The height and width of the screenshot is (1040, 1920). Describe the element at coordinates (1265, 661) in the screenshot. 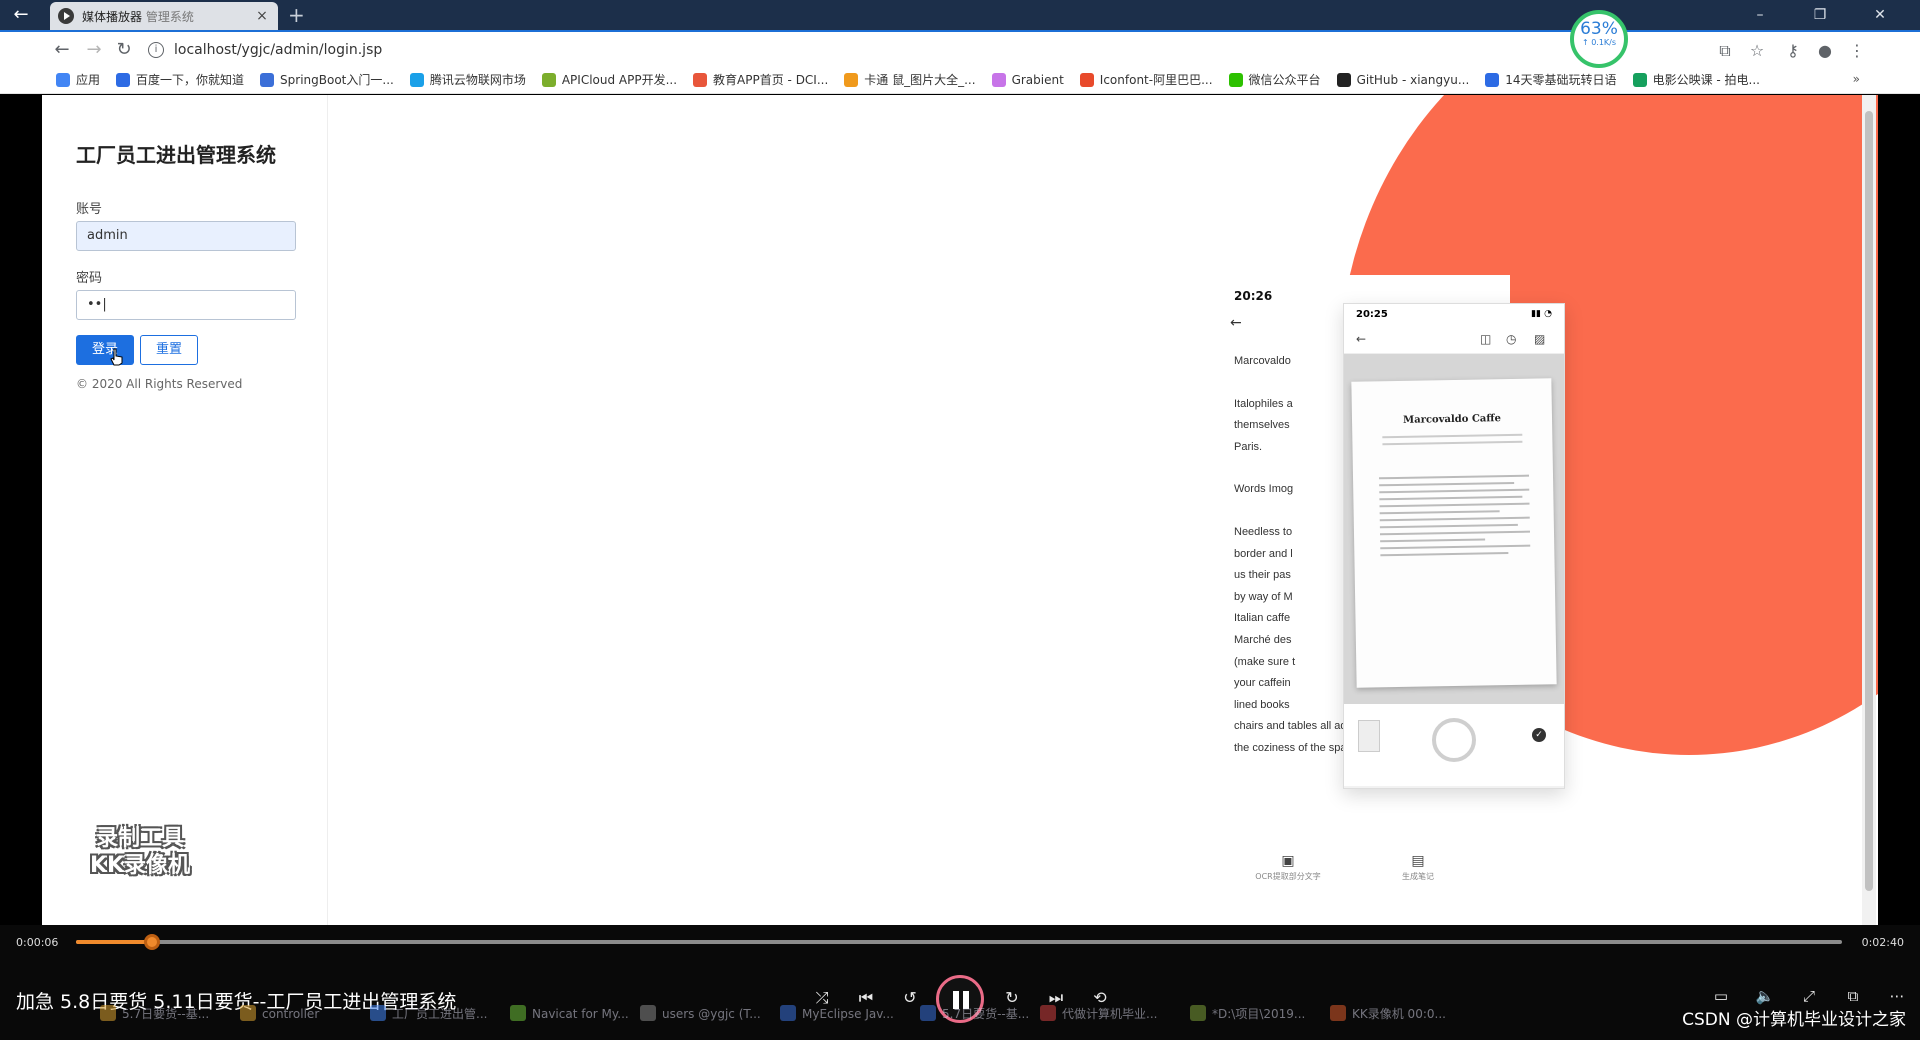

I see `article-line: (make sure t` at that location.